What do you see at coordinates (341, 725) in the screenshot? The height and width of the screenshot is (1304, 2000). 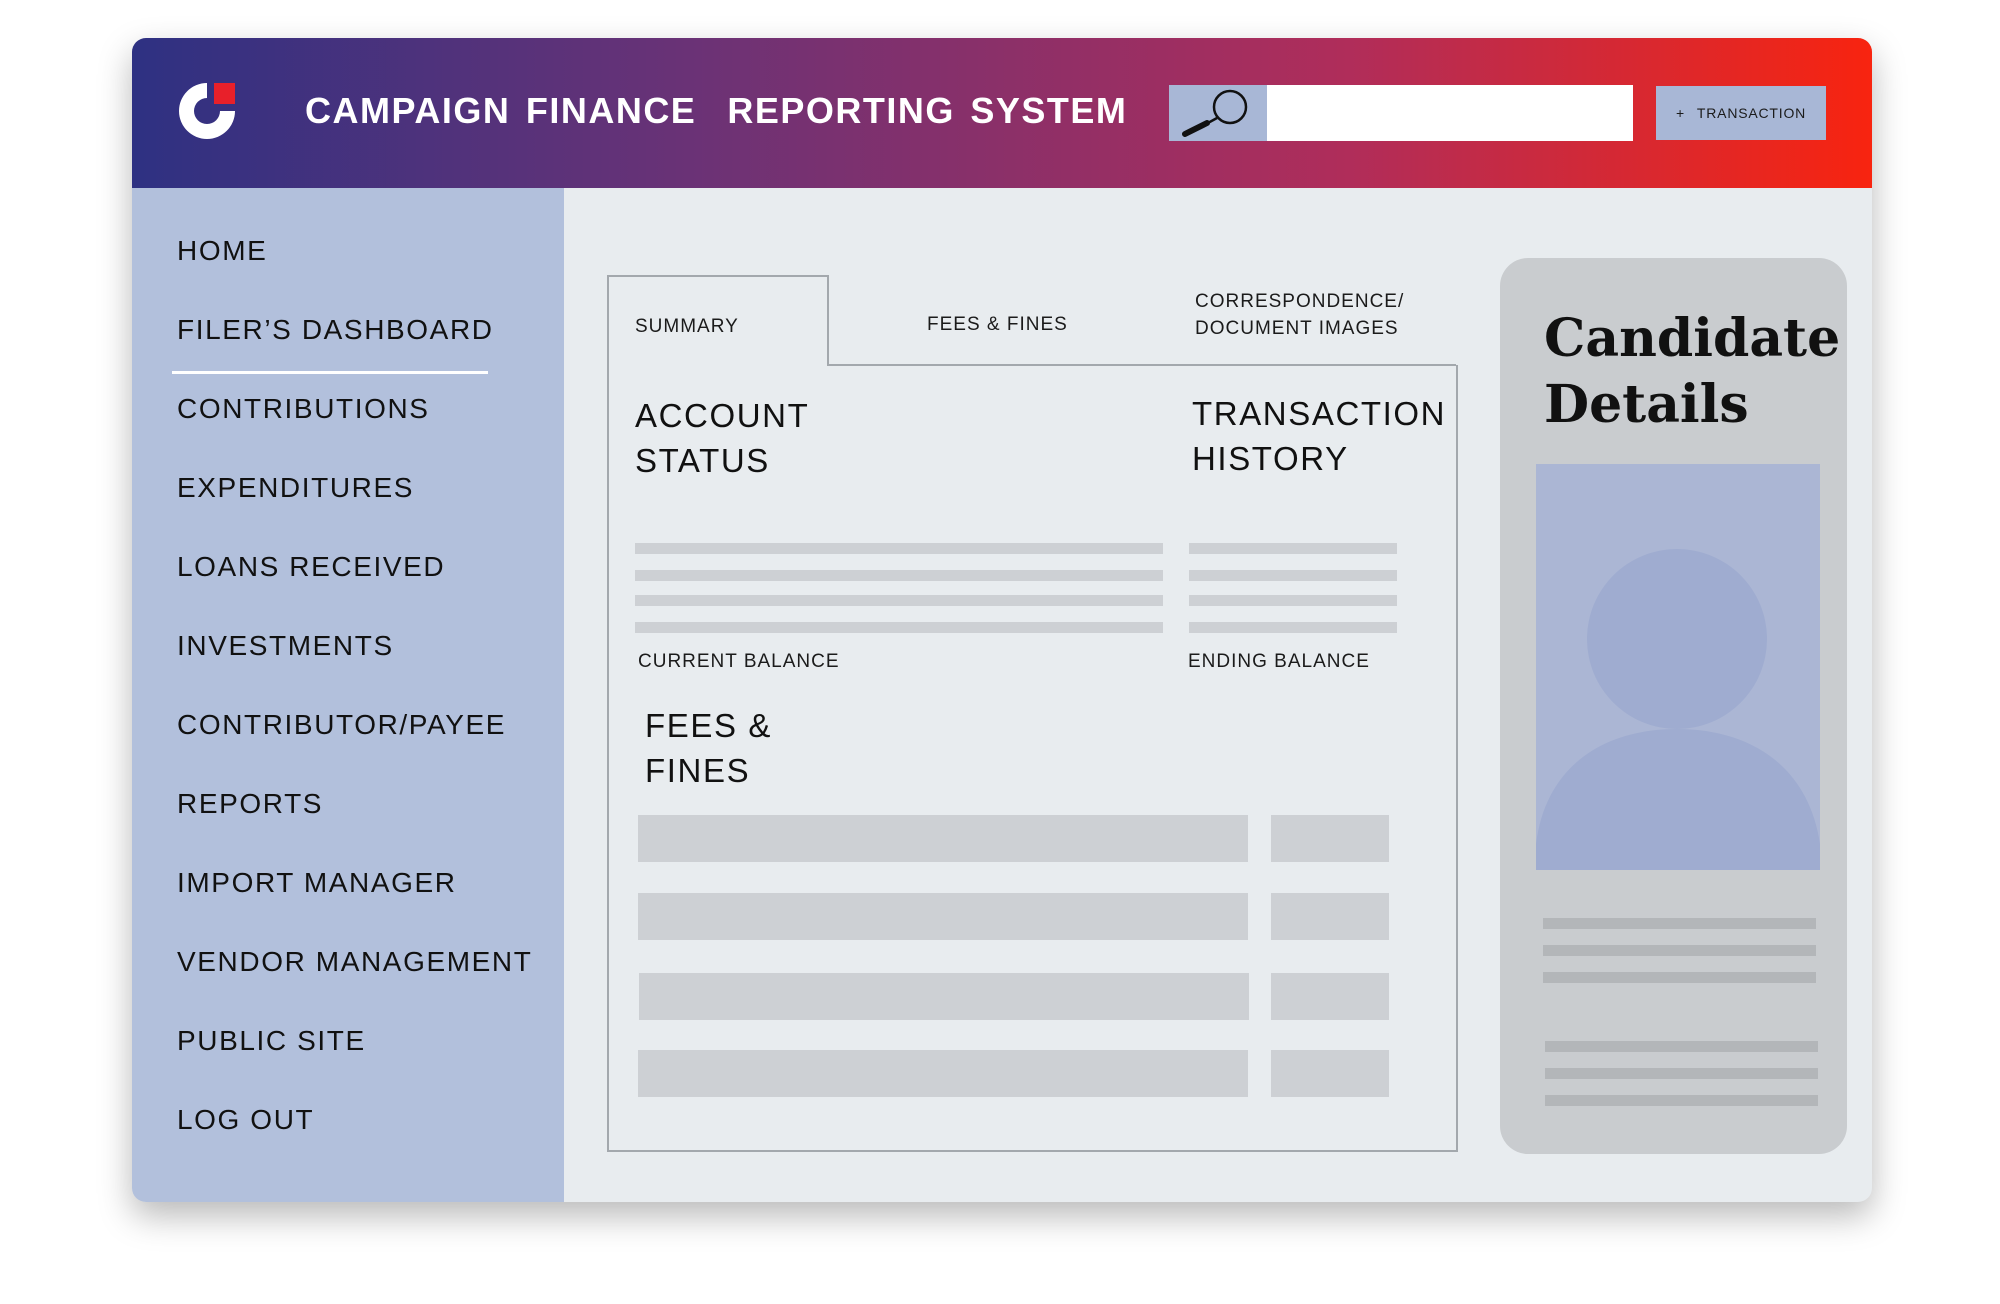 I see `sidebar-item-contributor-payee: CONTRIBUTOR/PAYEE` at bounding box center [341, 725].